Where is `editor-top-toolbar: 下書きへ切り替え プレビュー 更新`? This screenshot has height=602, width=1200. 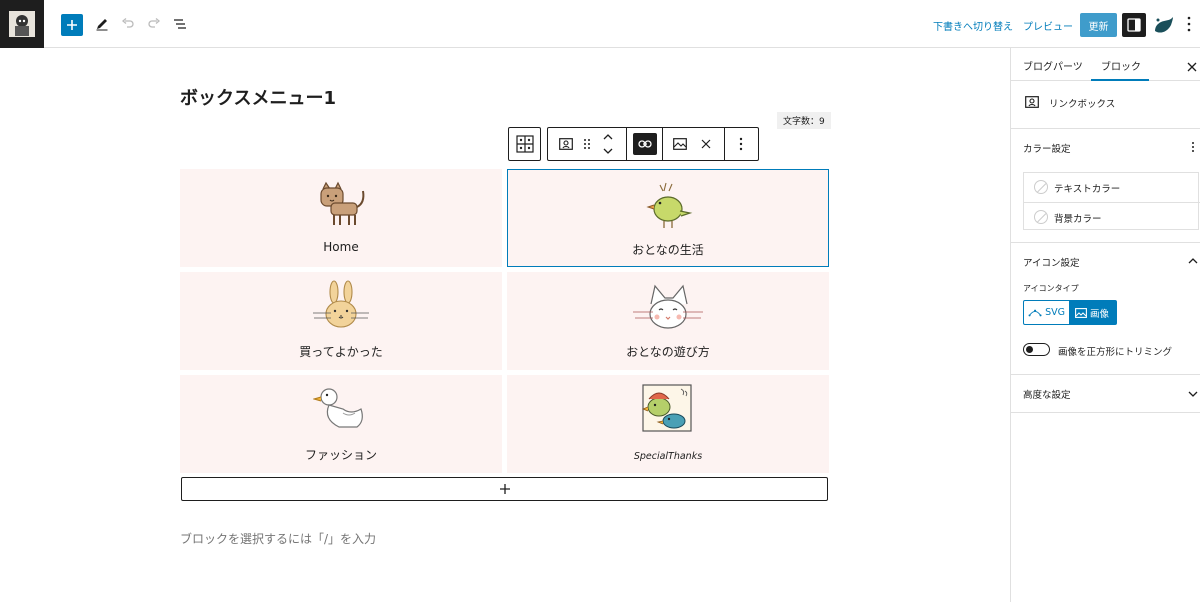 editor-top-toolbar: 下書きへ切り替え プレビュー 更新 is located at coordinates (600, 24).